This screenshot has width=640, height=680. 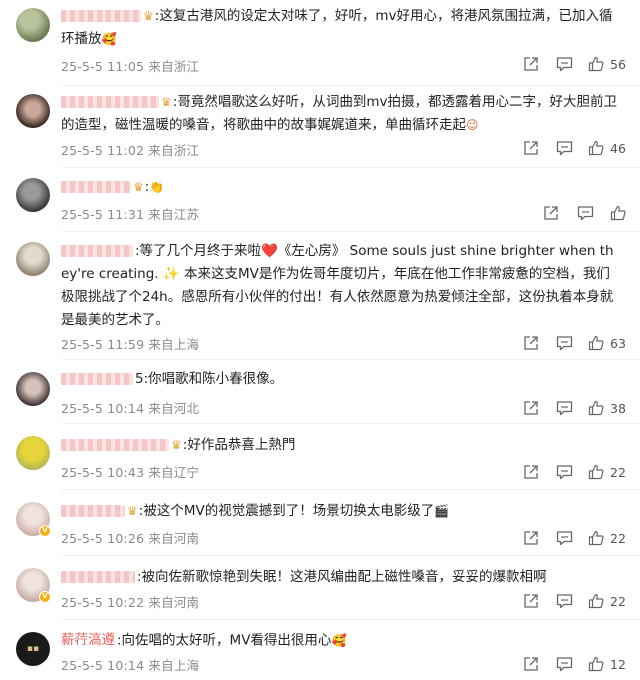 What do you see at coordinates (33, 649) in the screenshot?
I see `avatar: ▪▪` at bounding box center [33, 649].